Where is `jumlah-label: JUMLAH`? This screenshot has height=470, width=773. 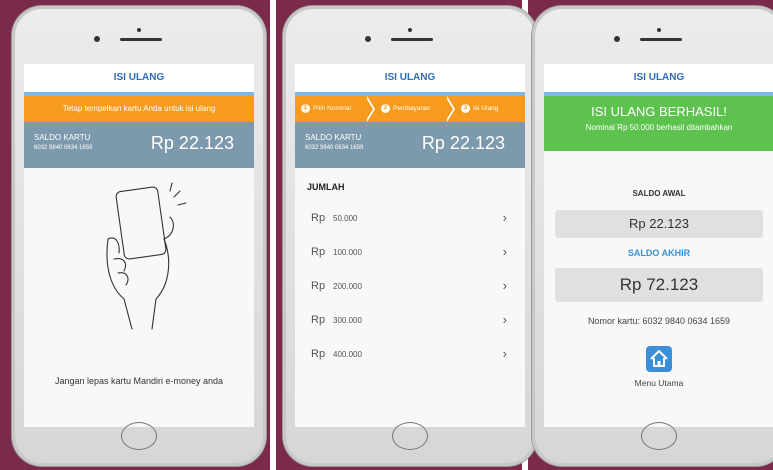
jumlah-label: JUMLAH is located at coordinates (326, 187).